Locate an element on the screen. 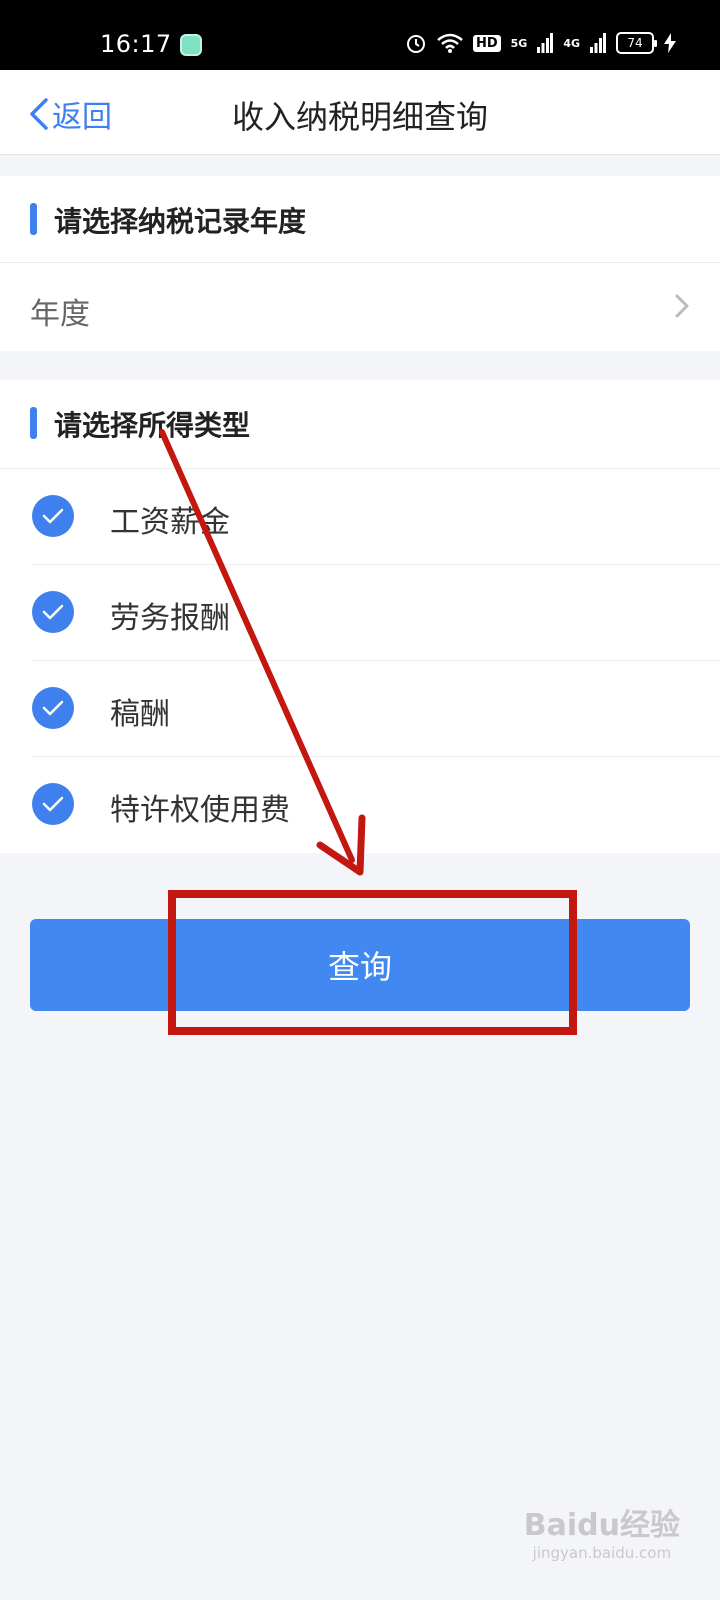 The image size is (720, 1600). chevron-right-icon is located at coordinates (682, 306).